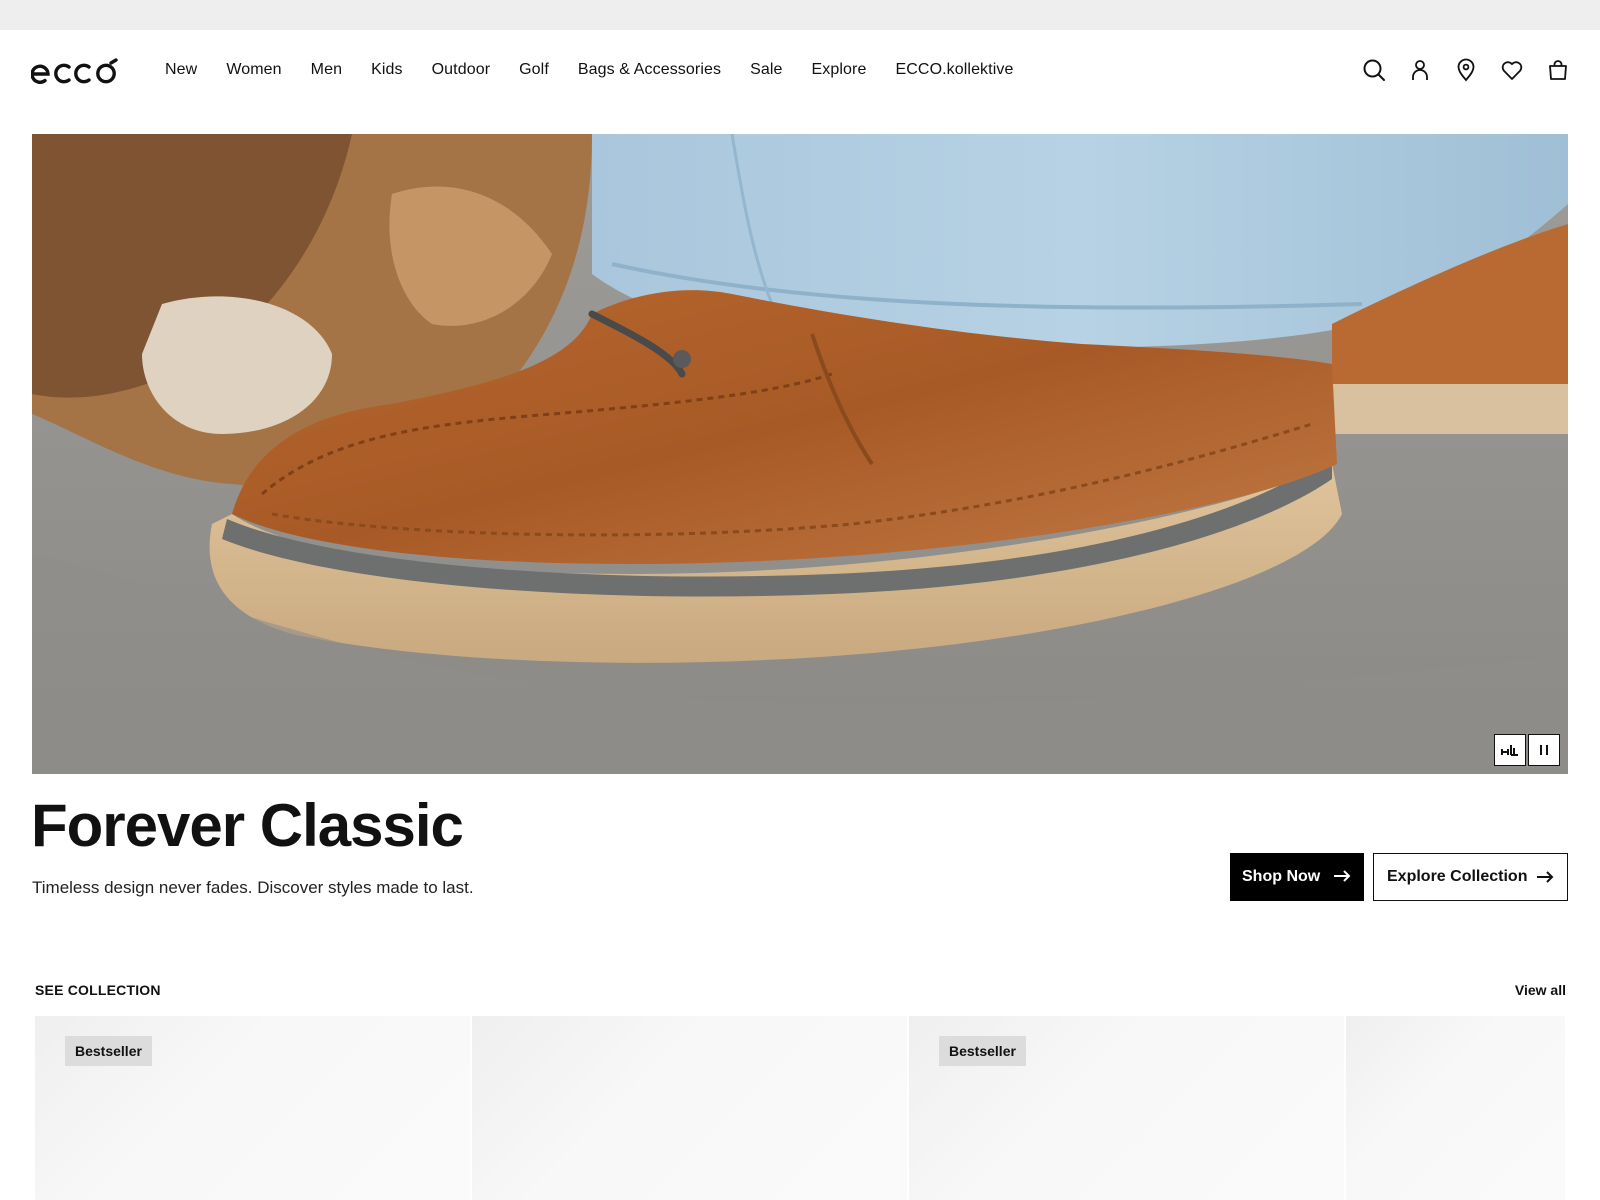  What do you see at coordinates (1420, 70) in the screenshot?
I see `account-icon` at bounding box center [1420, 70].